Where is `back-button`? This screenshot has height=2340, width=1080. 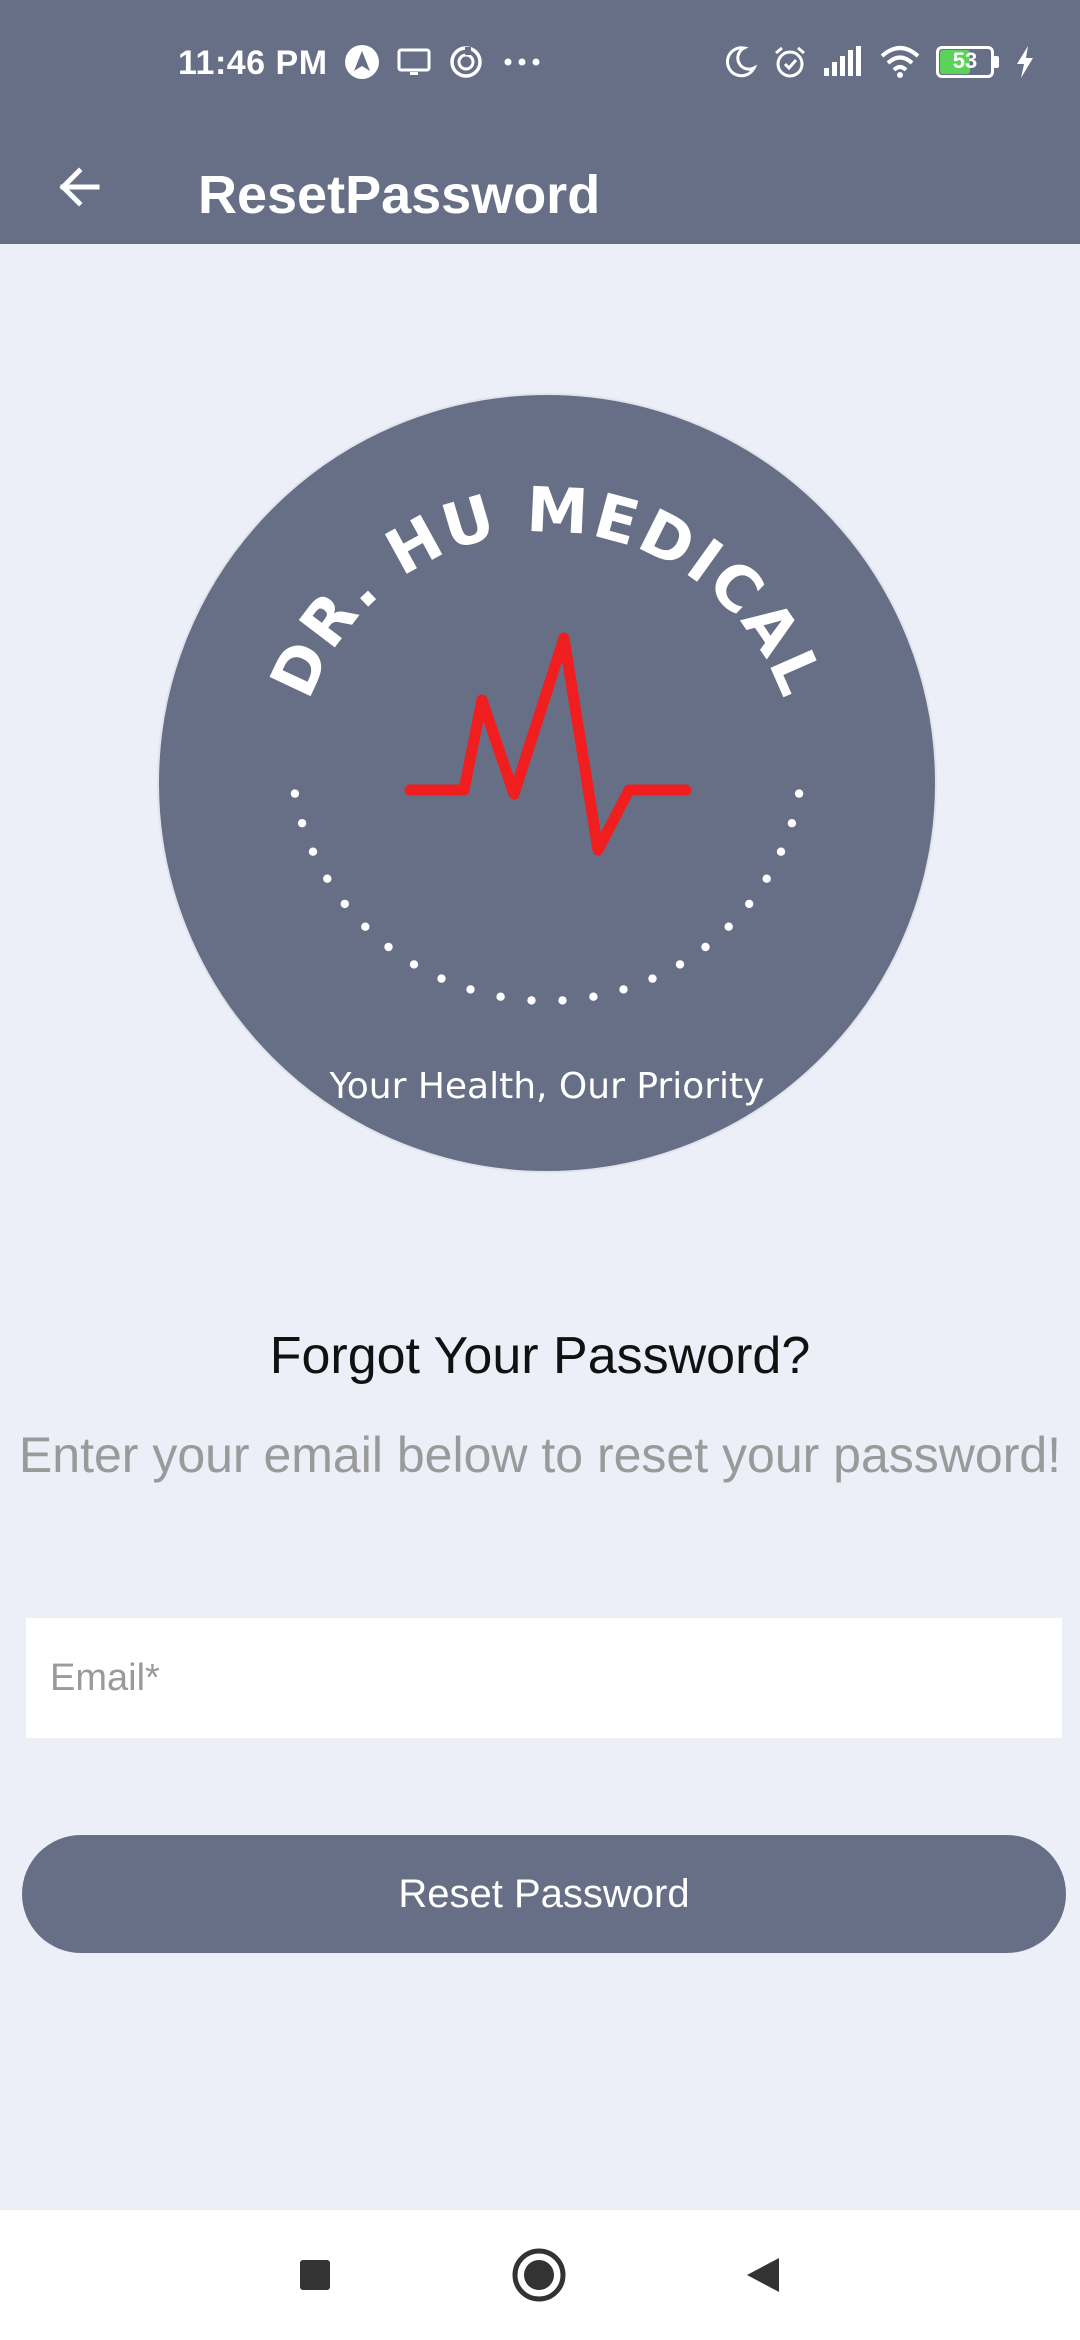 back-button is located at coordinates (79, 187).